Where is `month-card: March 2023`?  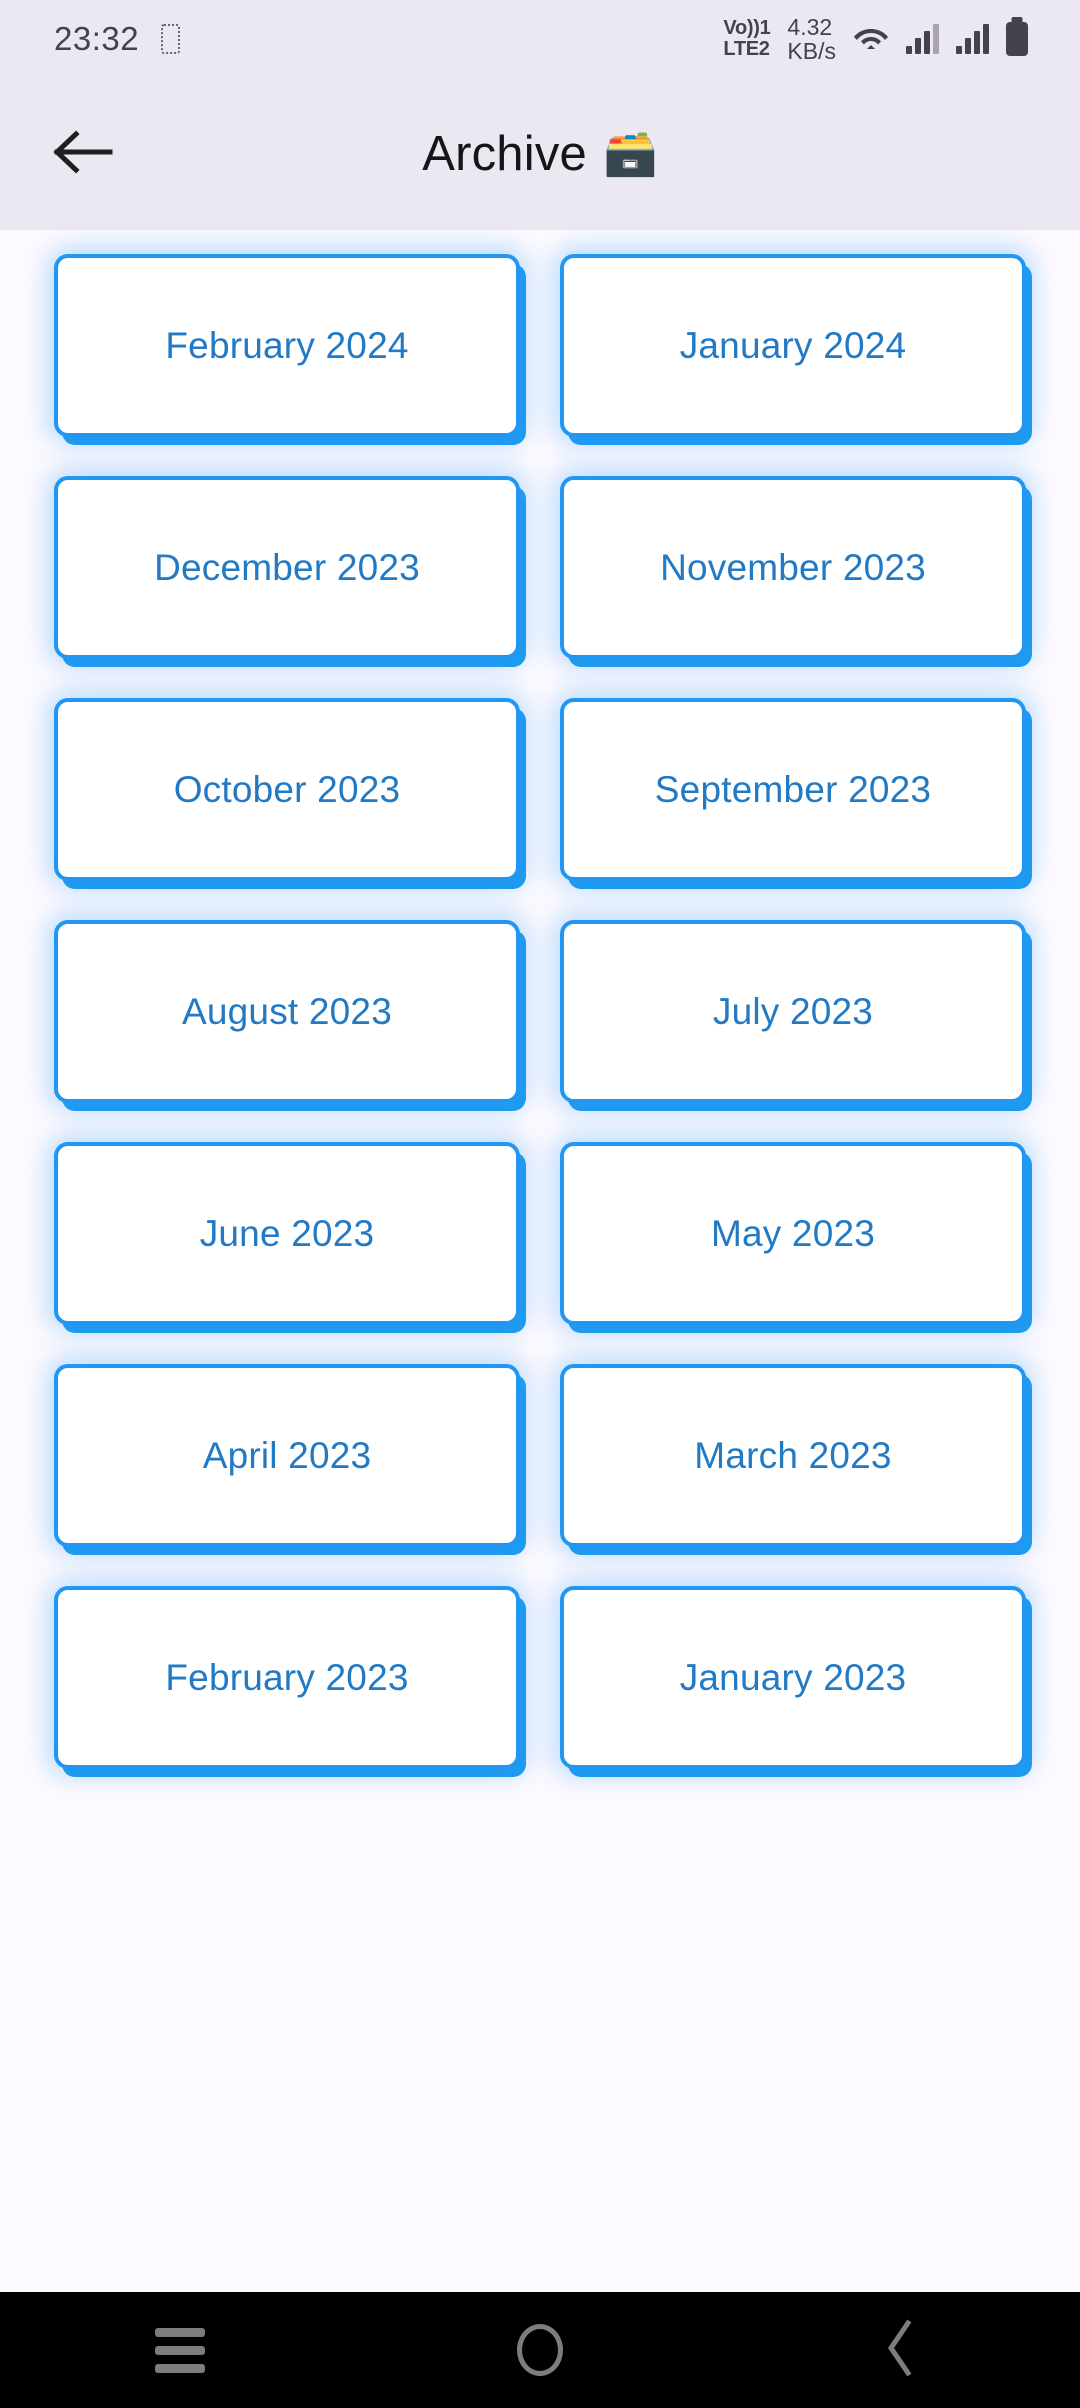 month-card: March 2023 is located at coordinates (793, 1455).